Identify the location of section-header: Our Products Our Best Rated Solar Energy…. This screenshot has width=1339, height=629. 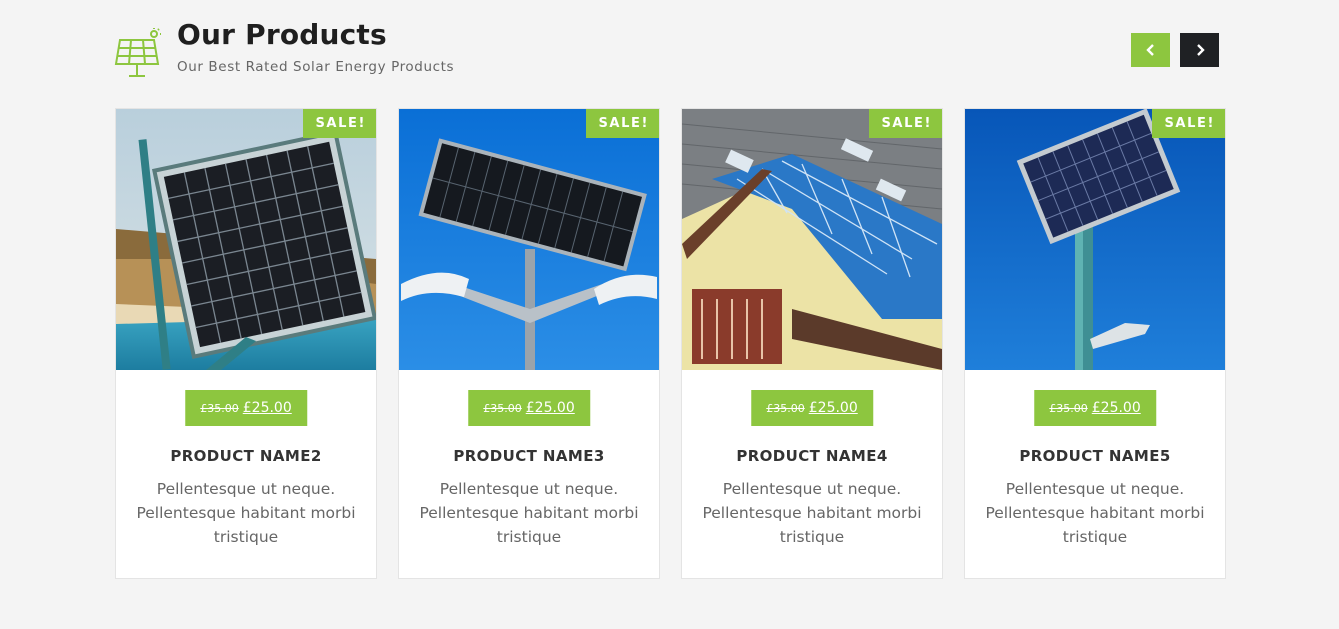
(284, 50).